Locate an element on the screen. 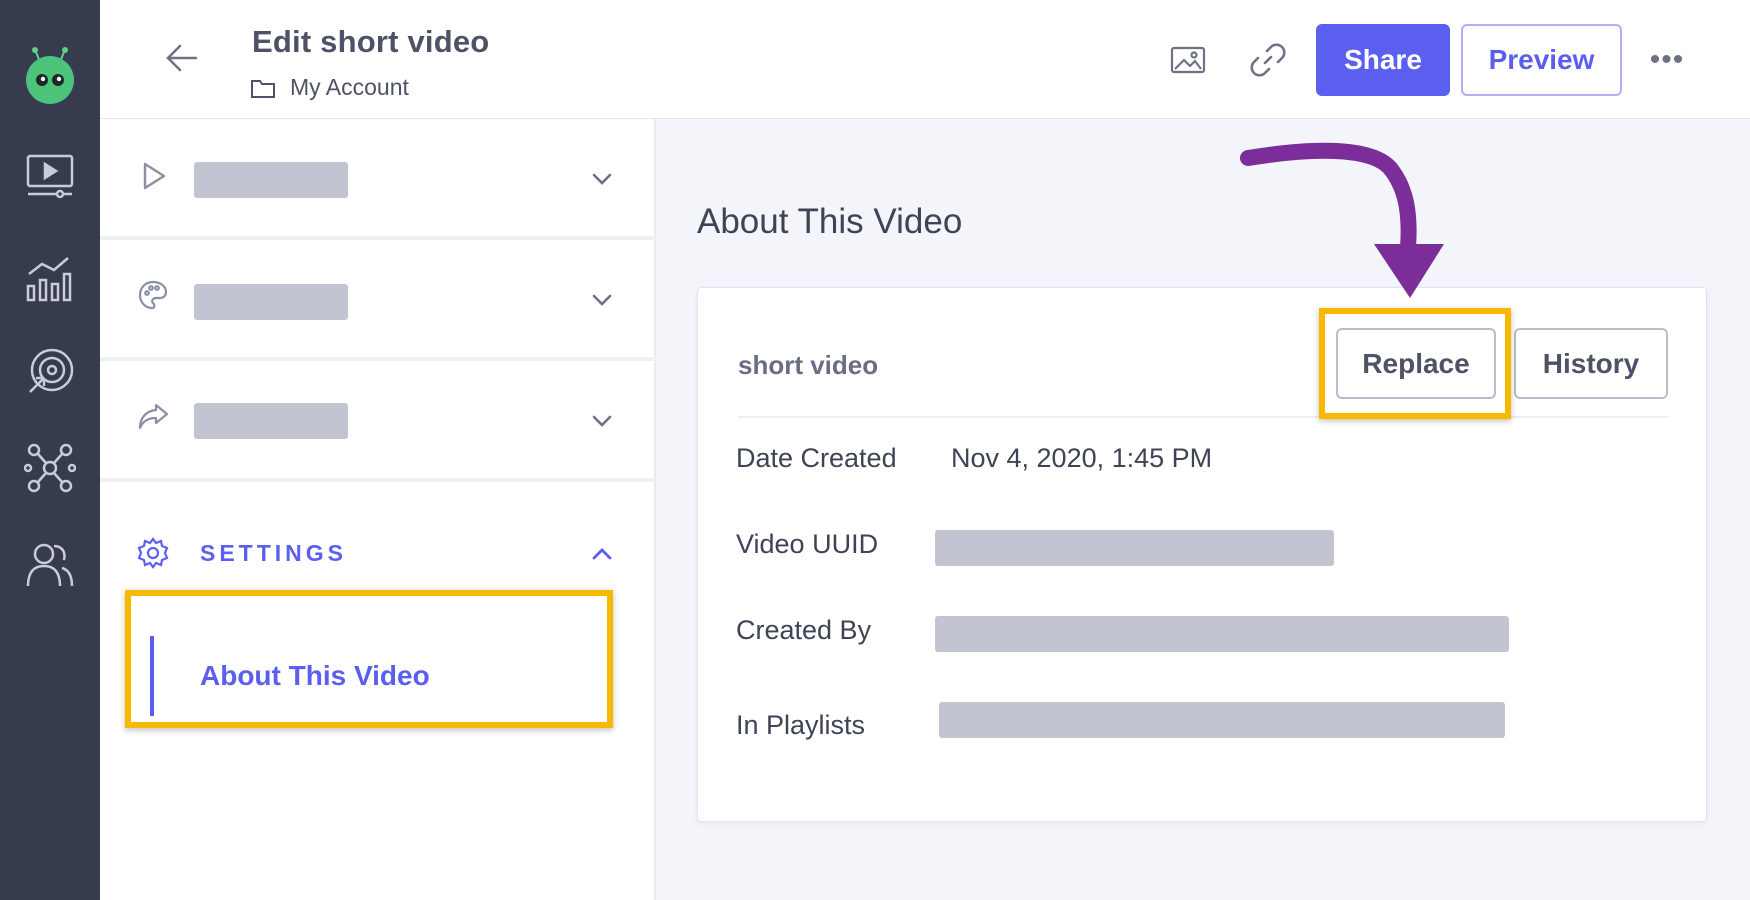 This screenshot has width=1750, height=900. app-rail is located at coordinates (50, 450).